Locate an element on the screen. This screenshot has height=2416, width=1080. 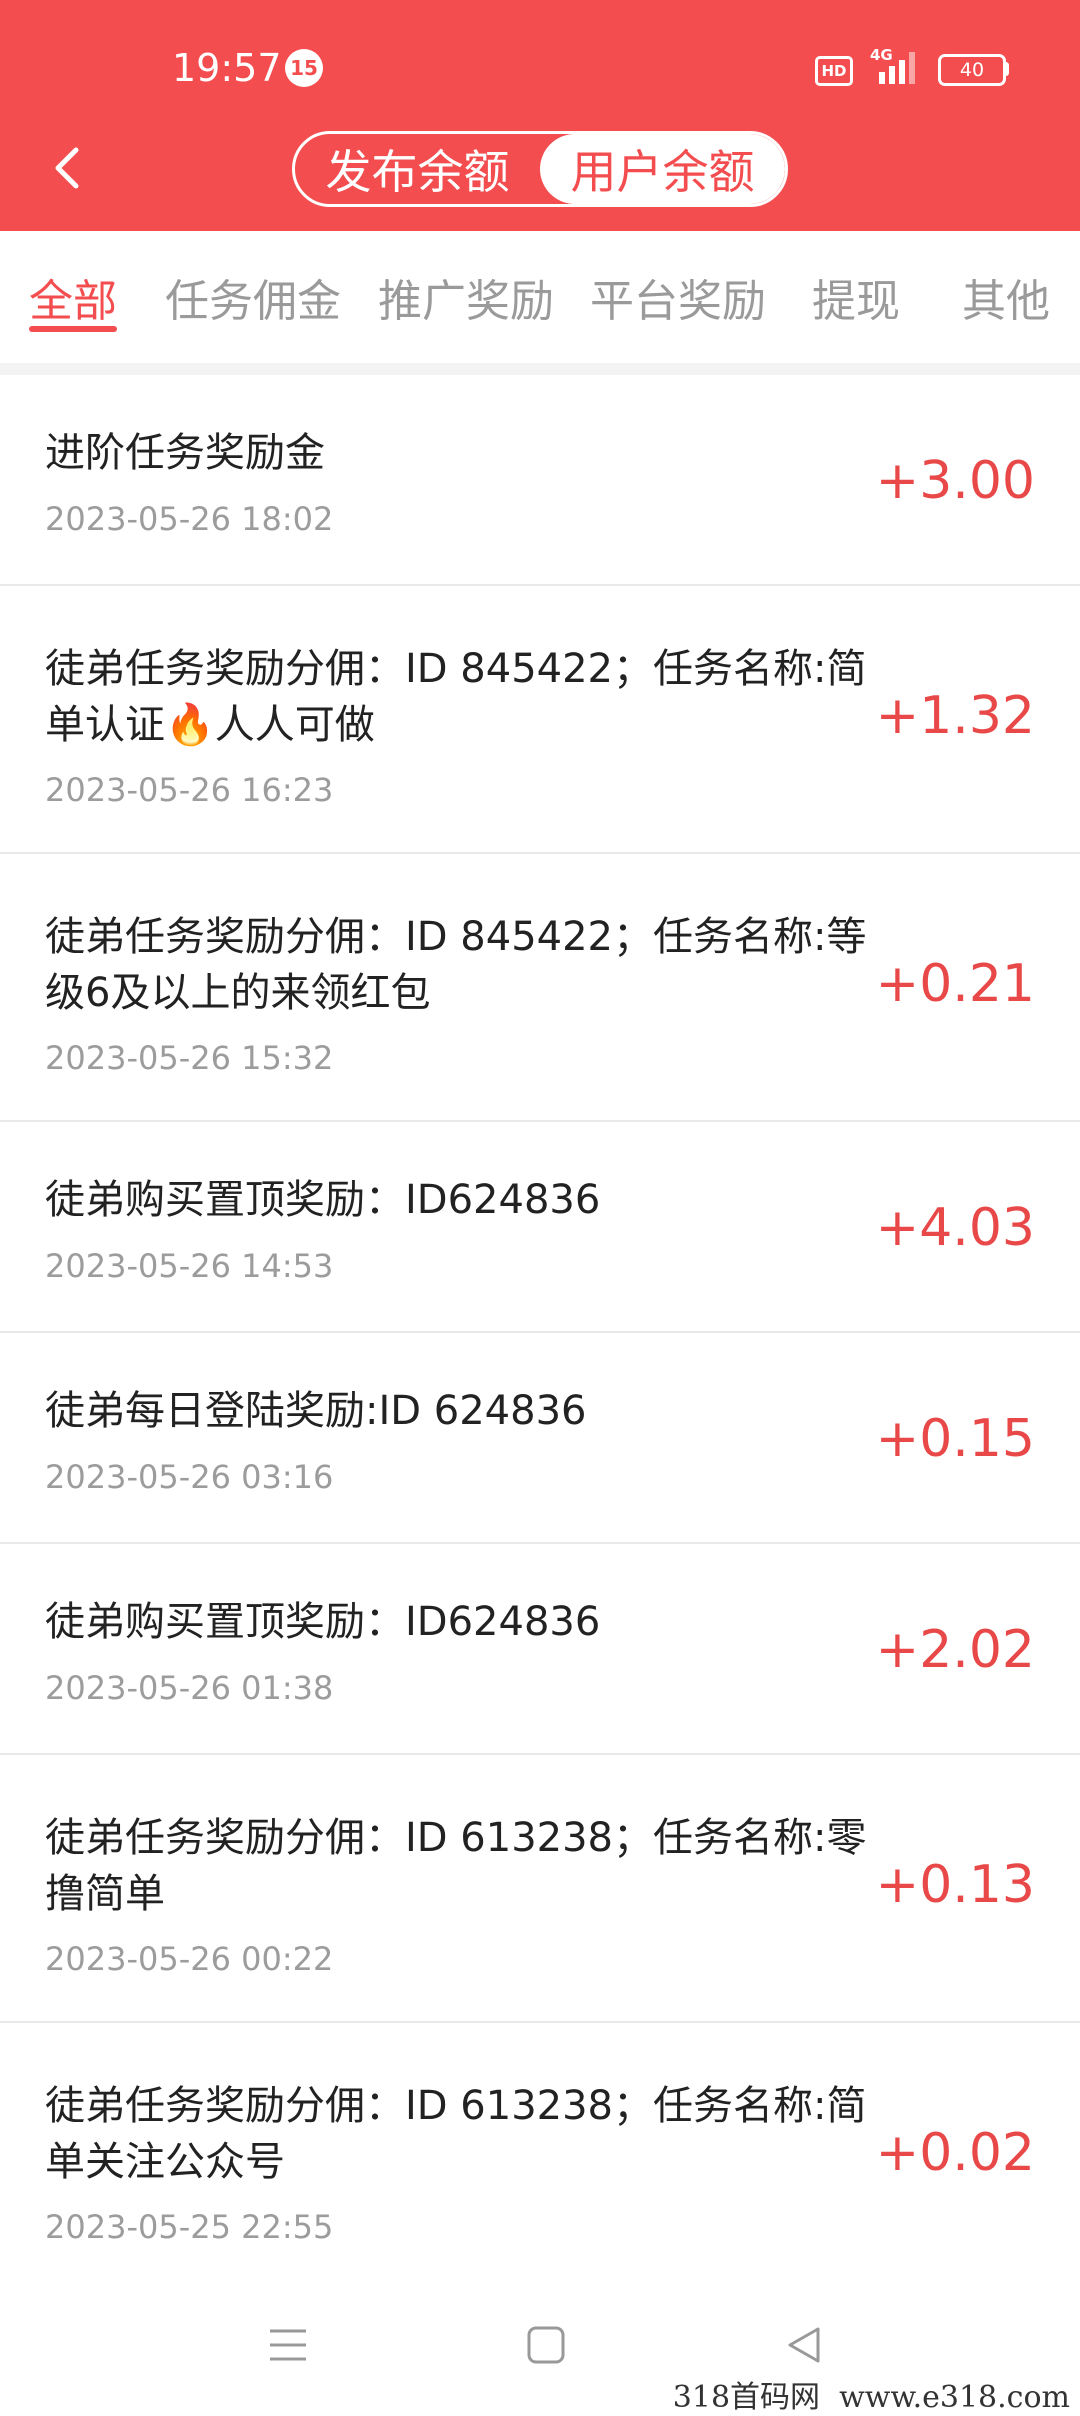
record-title: 徒弟任务奖励分佣：ID 613238；任务名称:零撸简单 is located at coordinates (456, 1866).